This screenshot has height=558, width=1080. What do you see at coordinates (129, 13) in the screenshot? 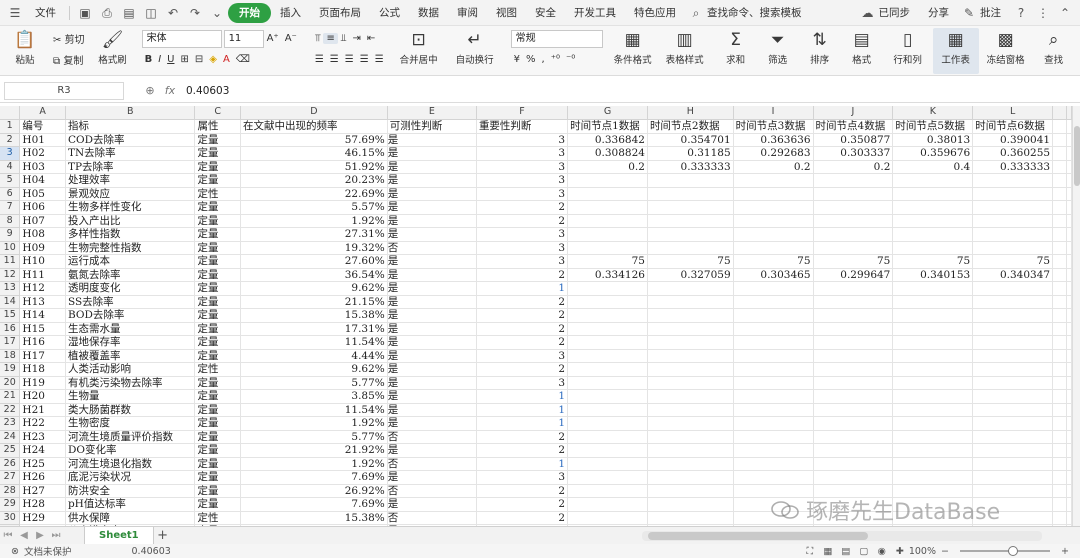
I see `print-icon: ▤` at bounding box center [129, 13].